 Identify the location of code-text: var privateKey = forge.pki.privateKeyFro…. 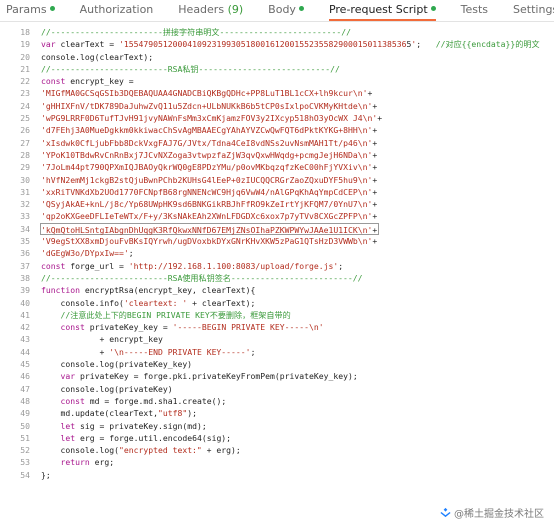
(199, 376).